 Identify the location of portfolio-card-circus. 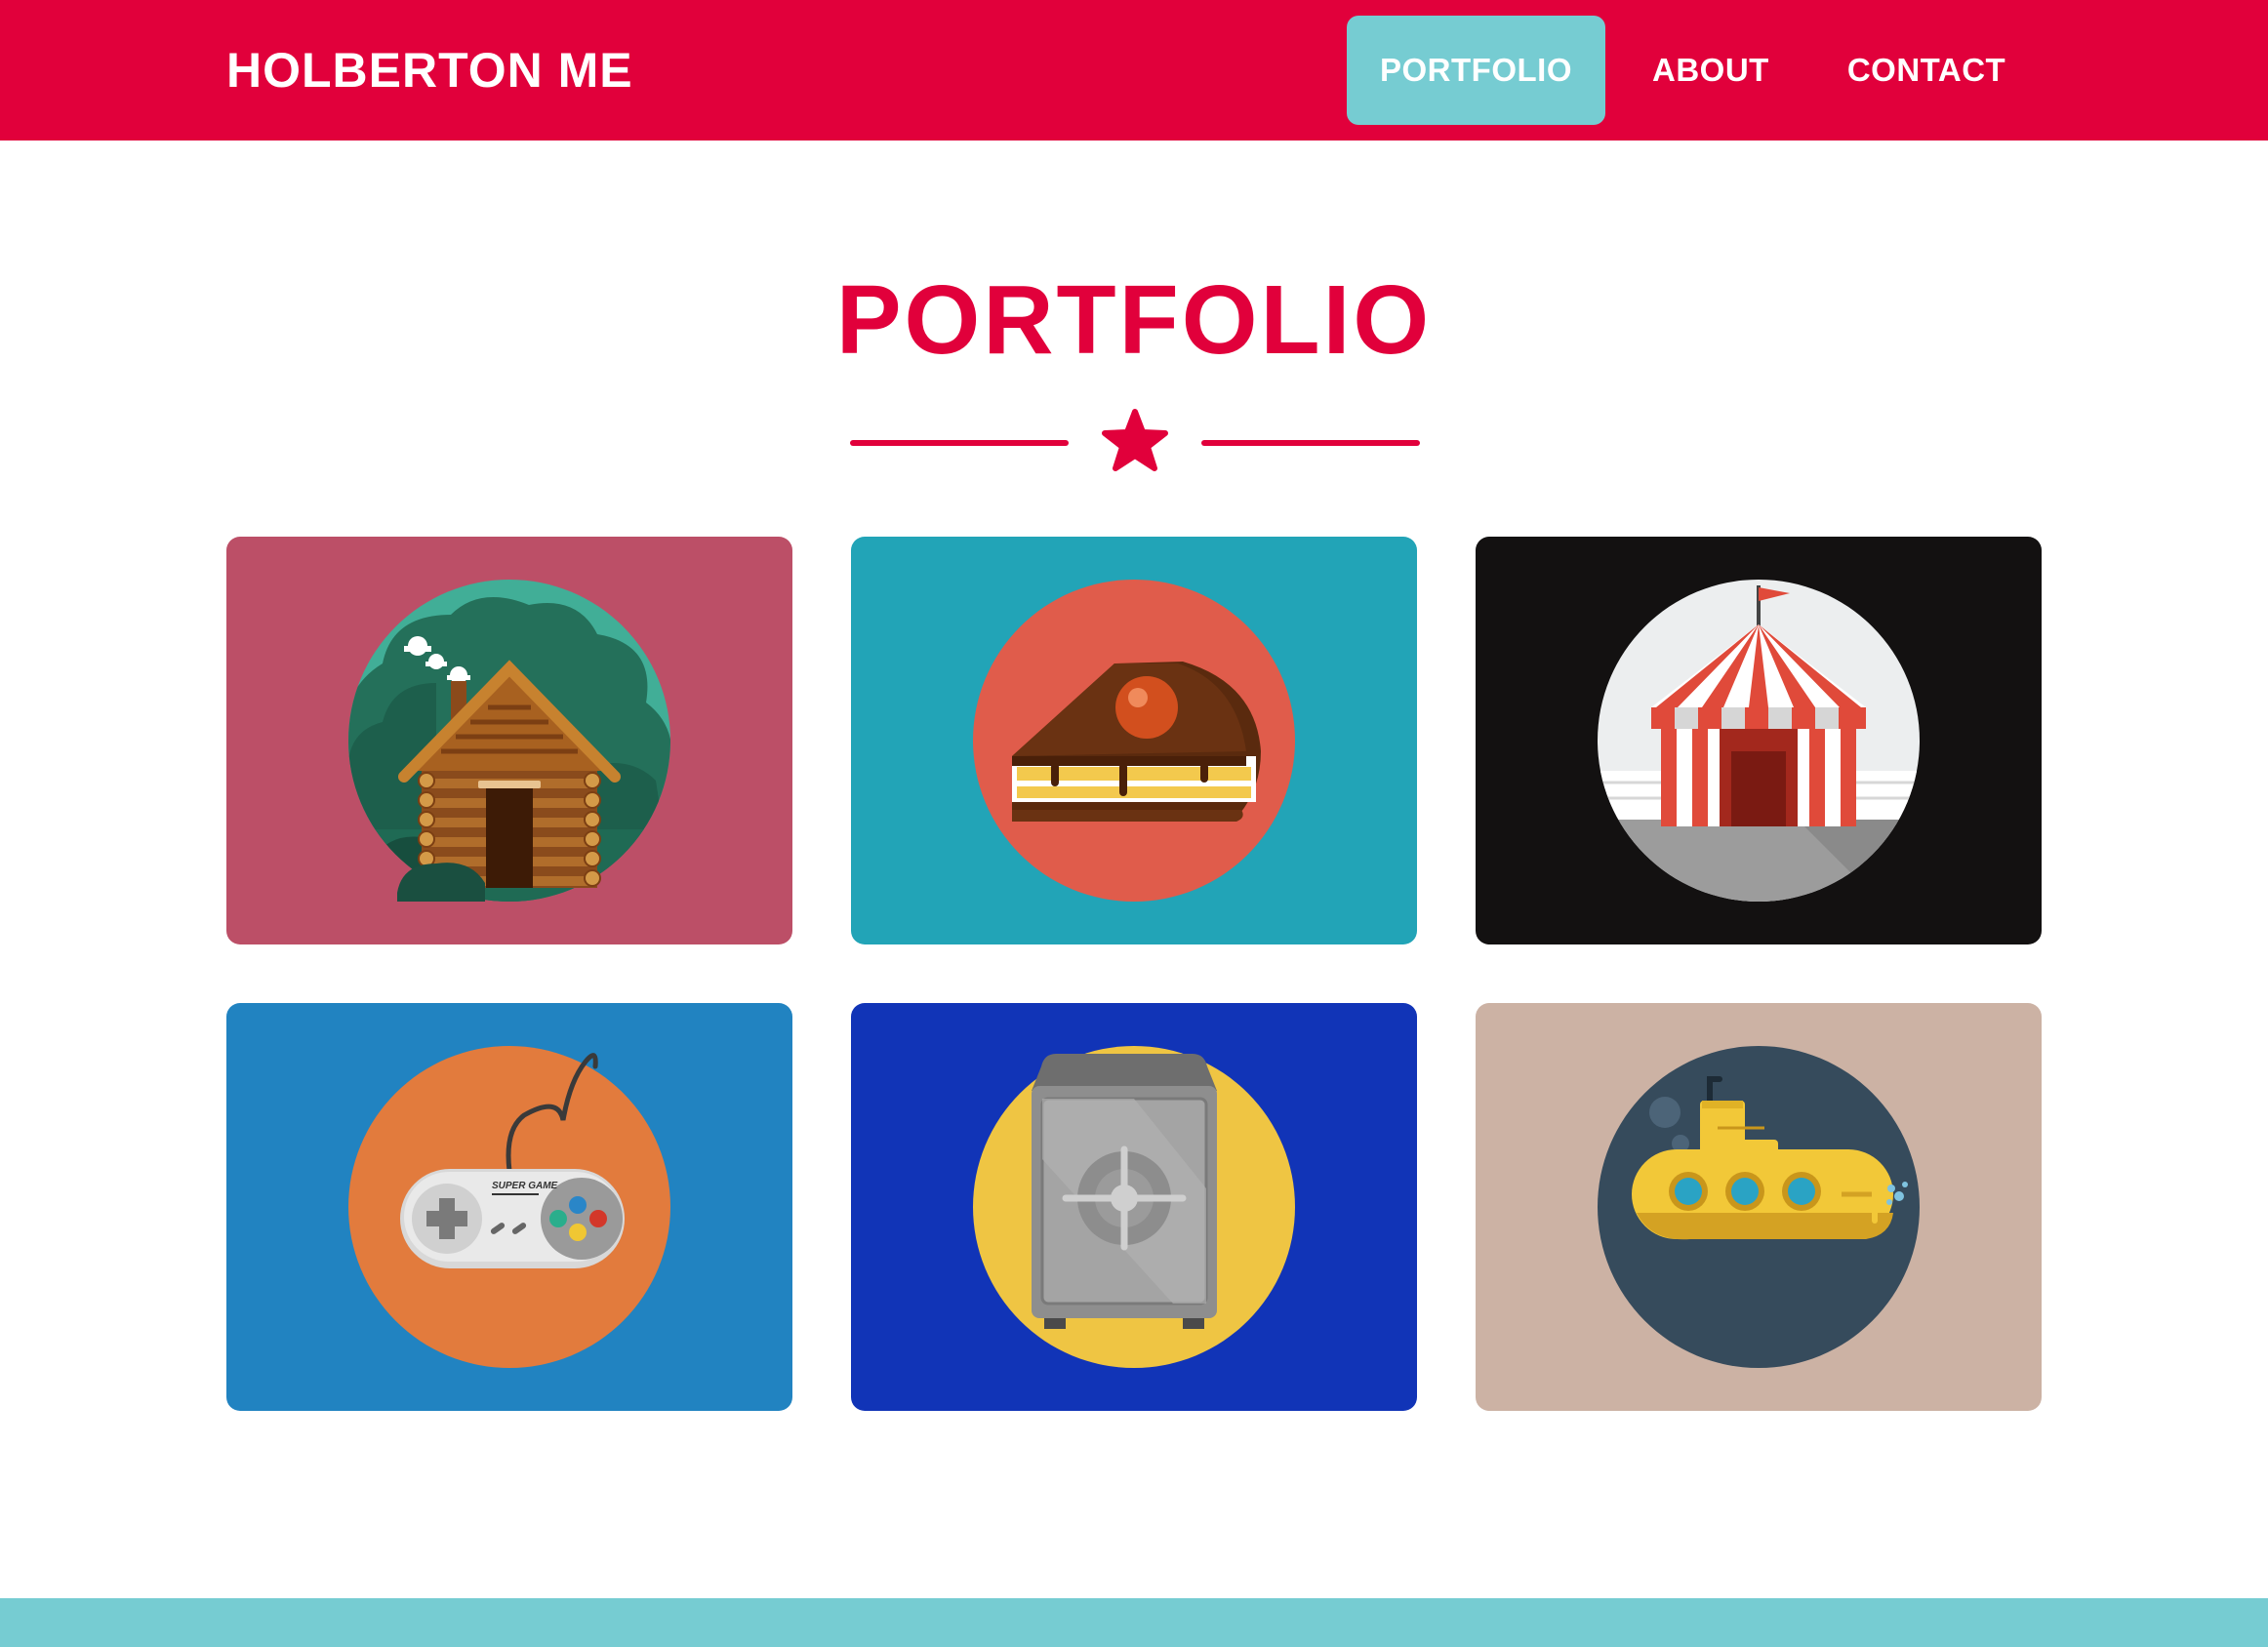
(1759, 740).